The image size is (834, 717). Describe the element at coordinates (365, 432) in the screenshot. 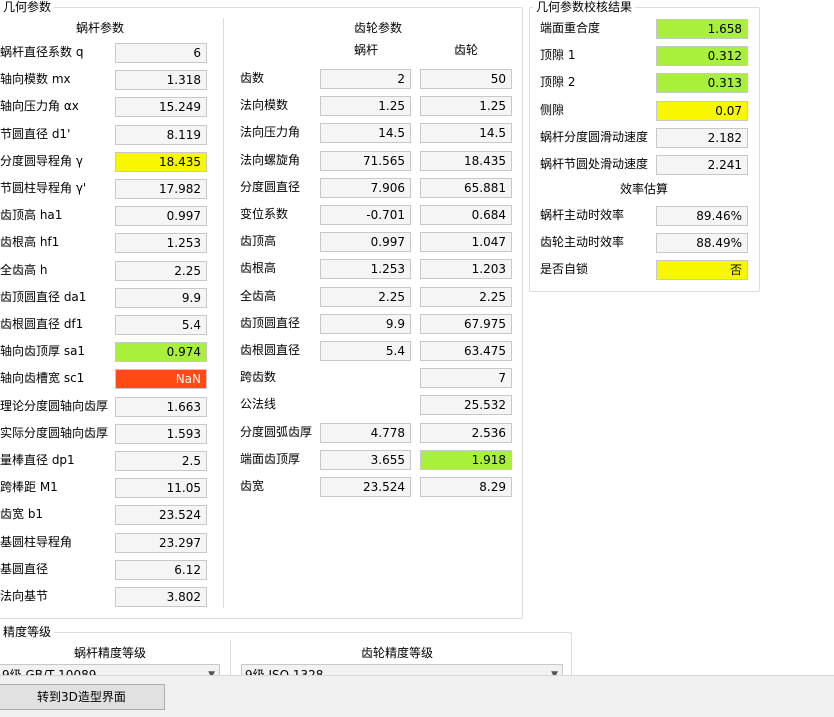

I see `gear-param-worm-value: 4.778` at that location.